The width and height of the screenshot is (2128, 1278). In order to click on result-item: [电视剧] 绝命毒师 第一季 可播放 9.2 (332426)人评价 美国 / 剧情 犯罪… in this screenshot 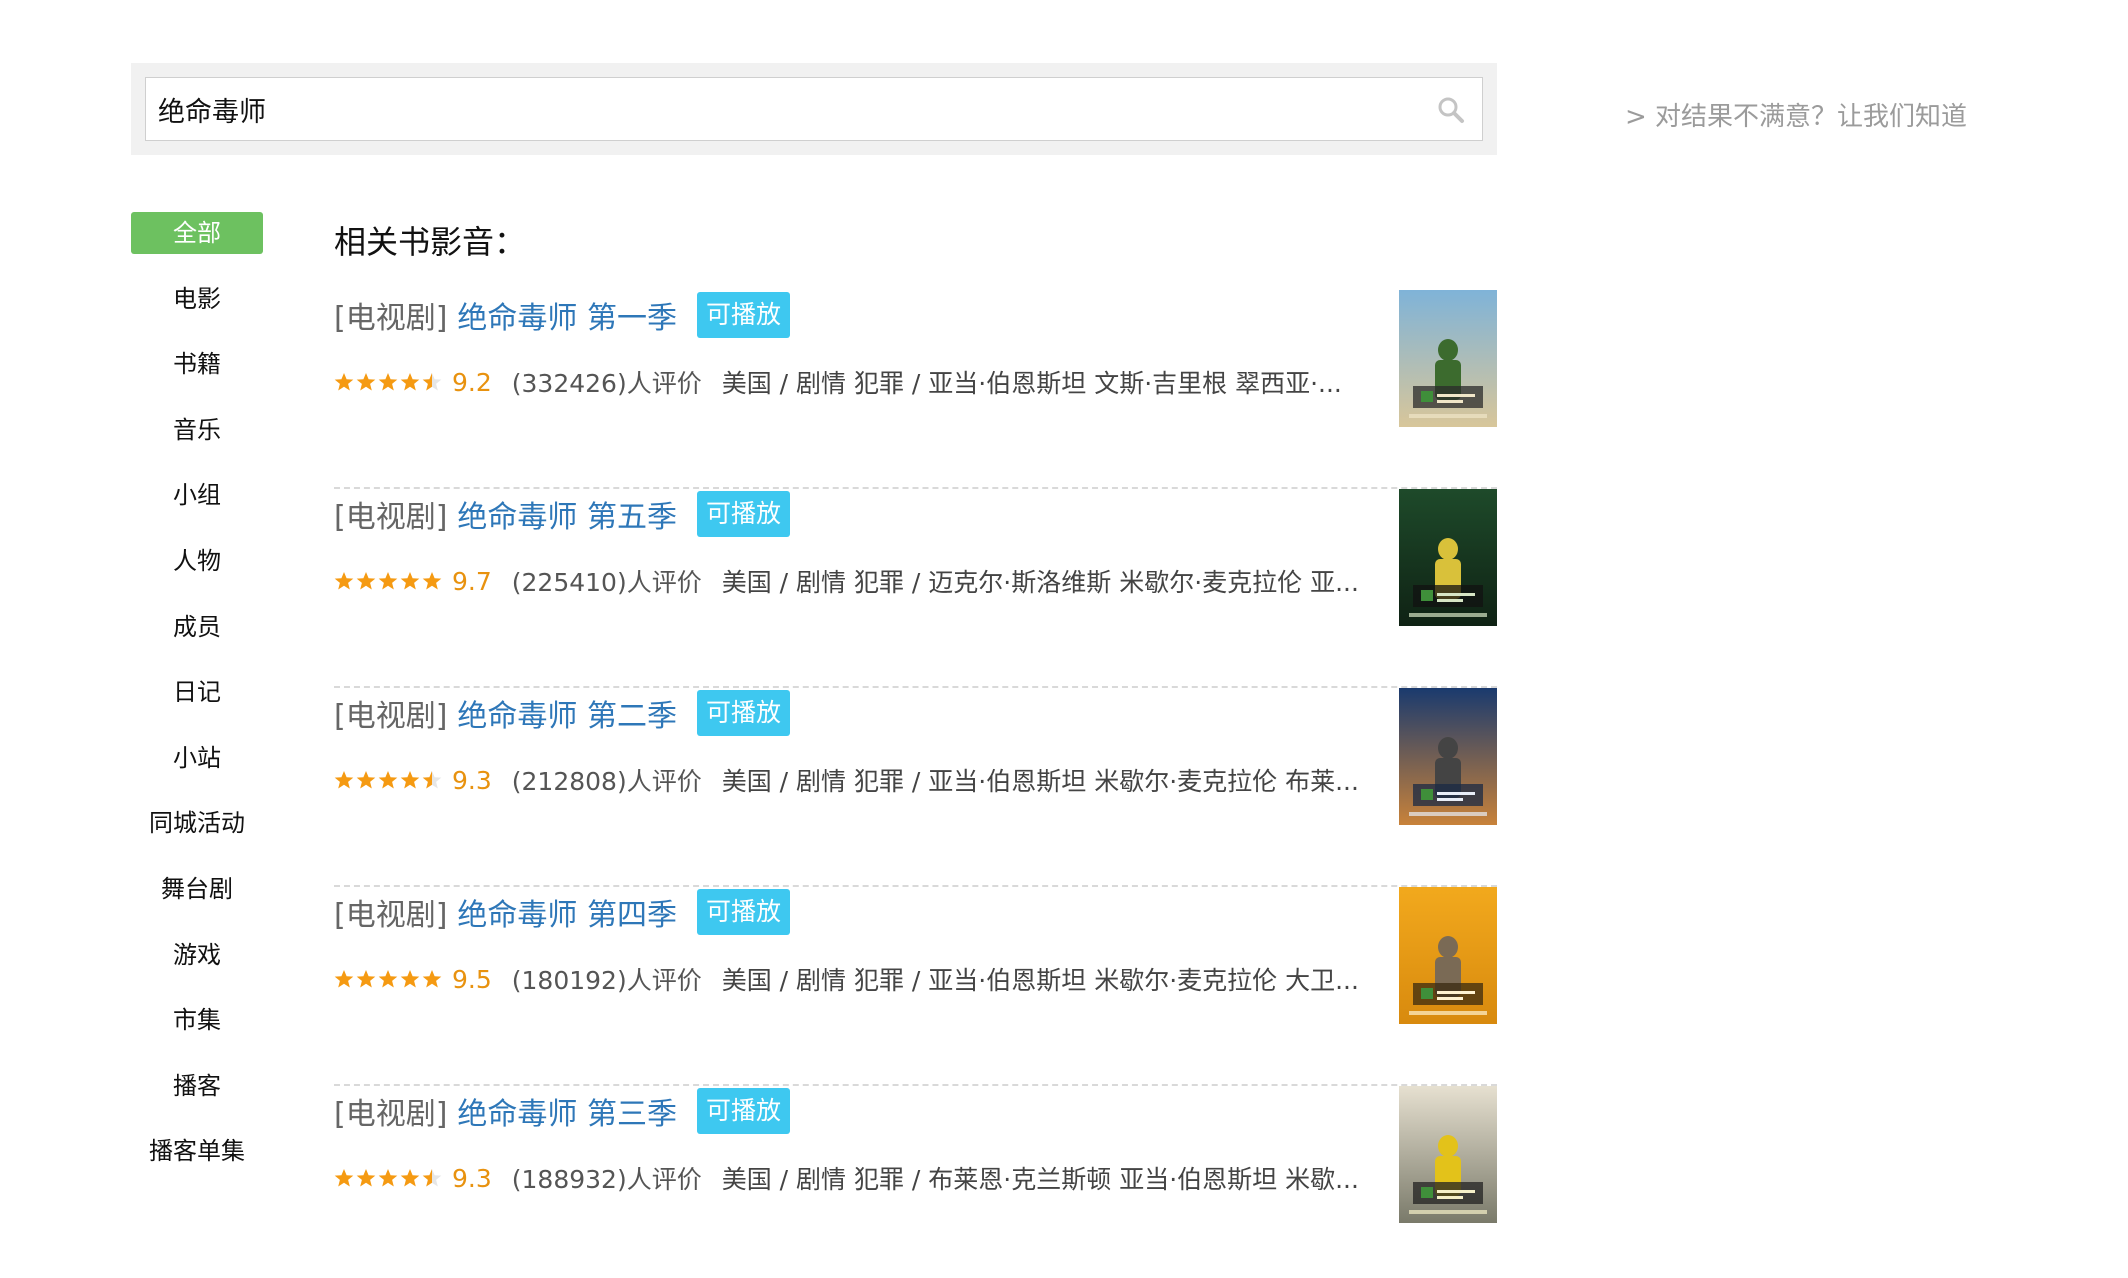, I will do `click(915, 389)`.